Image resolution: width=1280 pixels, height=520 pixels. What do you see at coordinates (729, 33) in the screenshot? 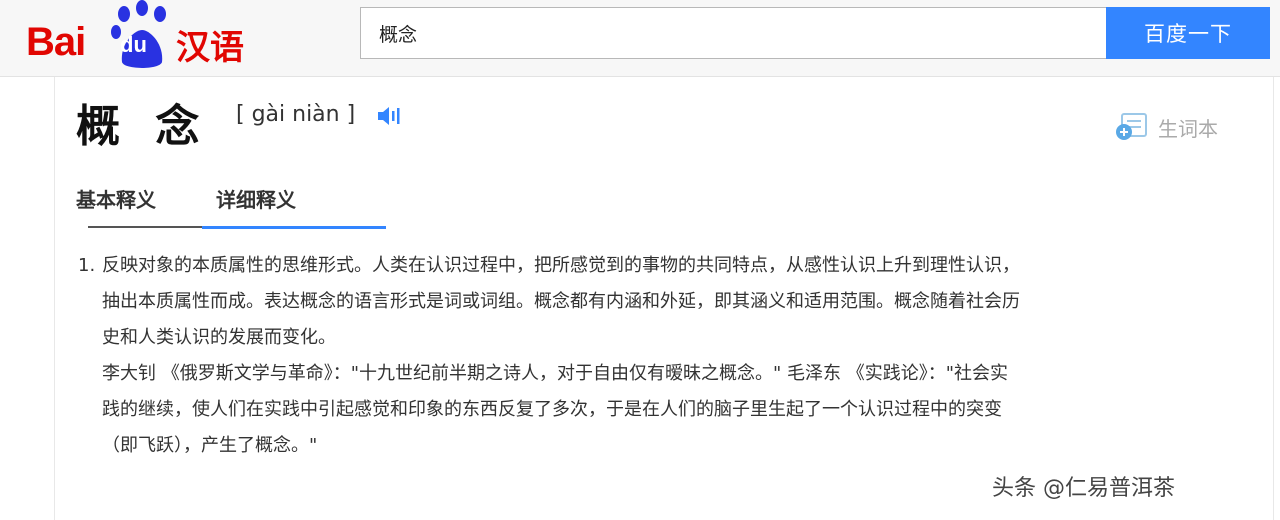
I see `search-input` at bounding box center [729, 33].